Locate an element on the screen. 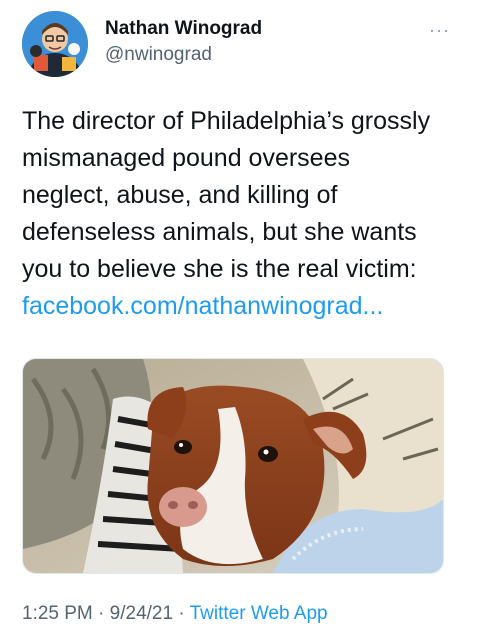 This screenshot has width=478, height=640. user-handle: @nwinograd is located at coordinates (158, 55).